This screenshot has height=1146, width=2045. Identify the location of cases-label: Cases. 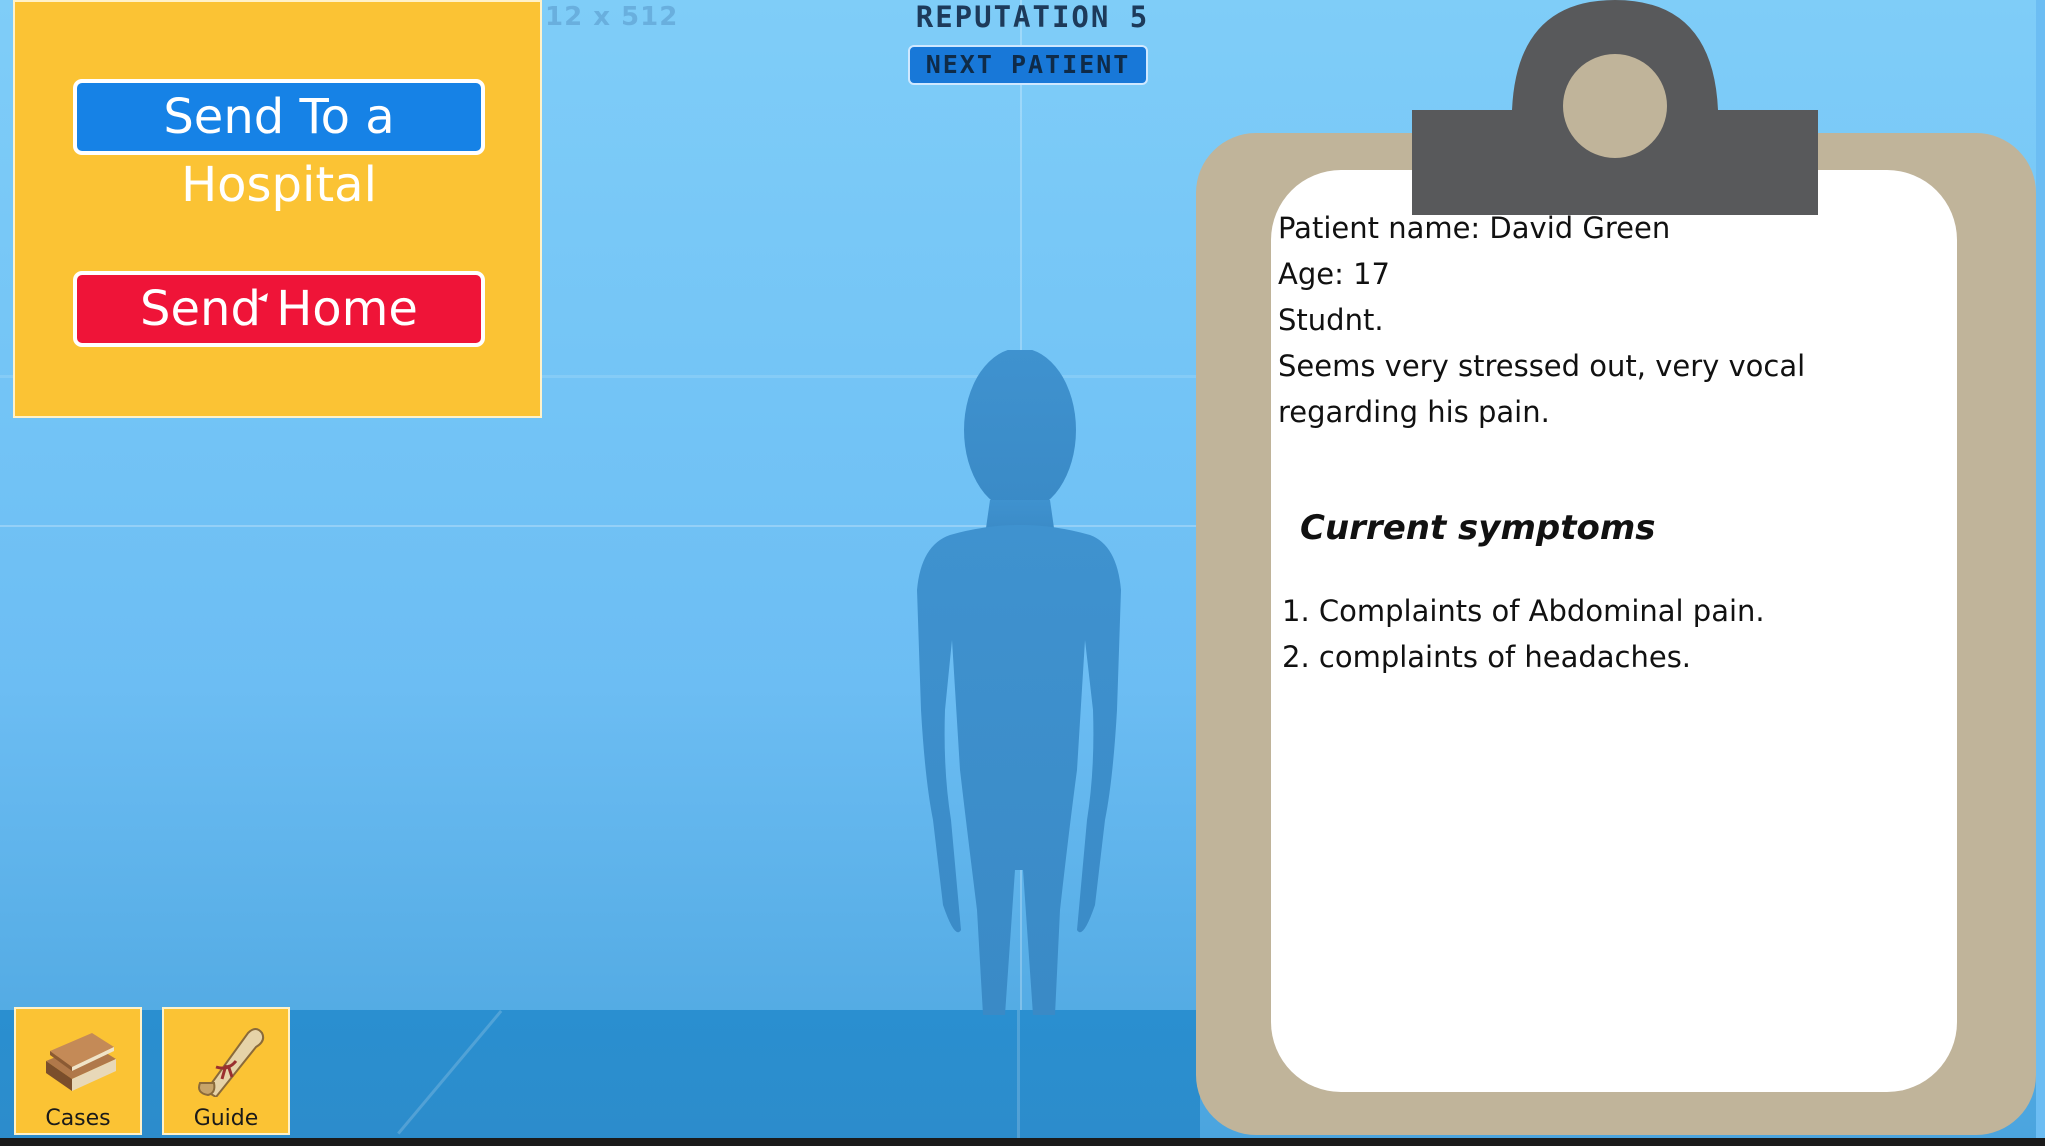
(78, 1118).